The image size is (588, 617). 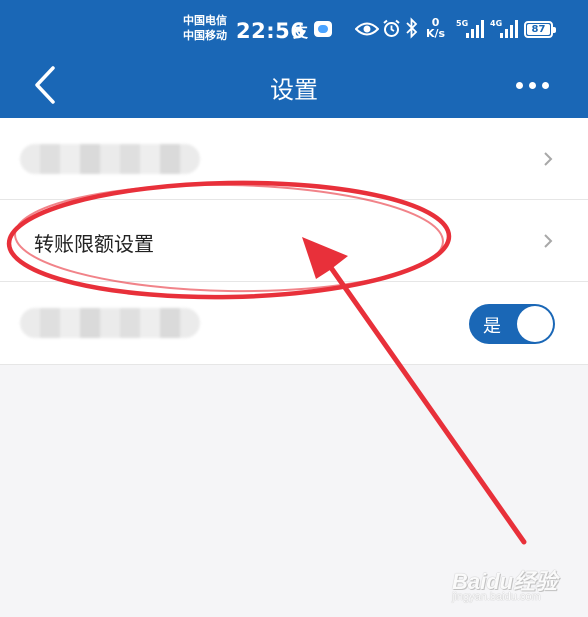 What do you see at coordinates (205, 35) in the screenshot?
I see `carrier-2: 中国移动` at bounding box center [205, 35].